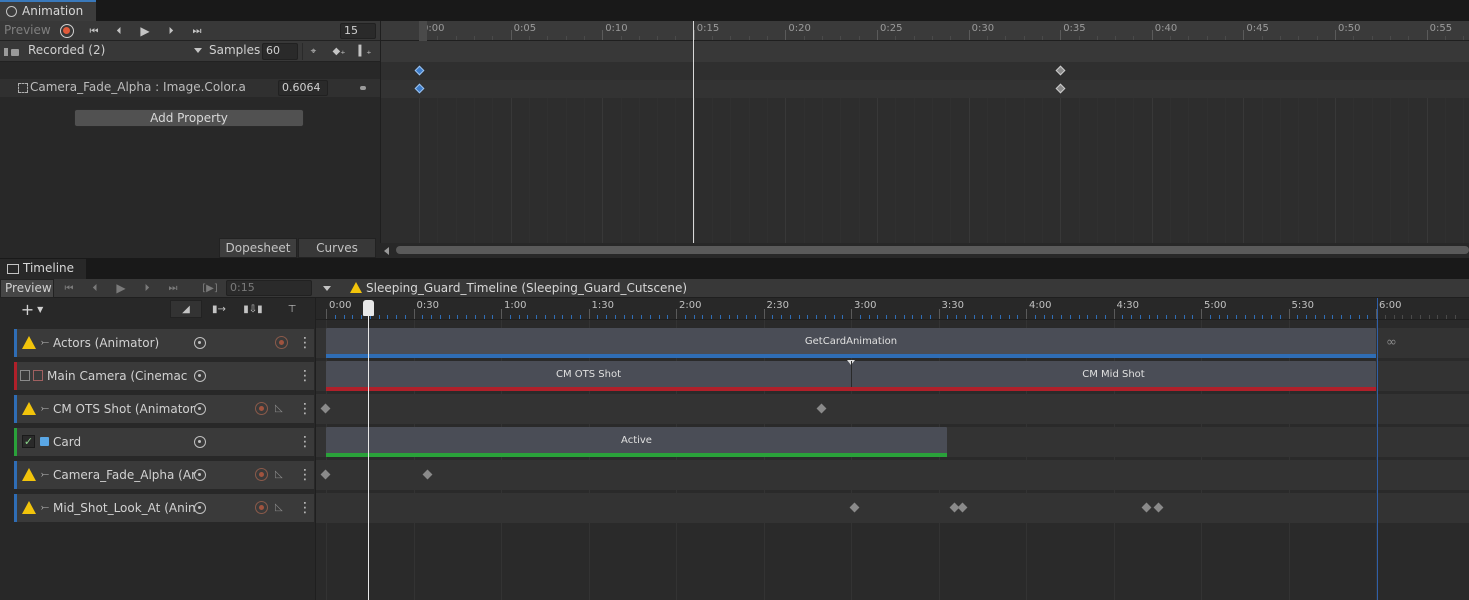 The height and width of the screenshot is (600, 1469). I want to click on asset-dropdown-icon, so click(327, 288).